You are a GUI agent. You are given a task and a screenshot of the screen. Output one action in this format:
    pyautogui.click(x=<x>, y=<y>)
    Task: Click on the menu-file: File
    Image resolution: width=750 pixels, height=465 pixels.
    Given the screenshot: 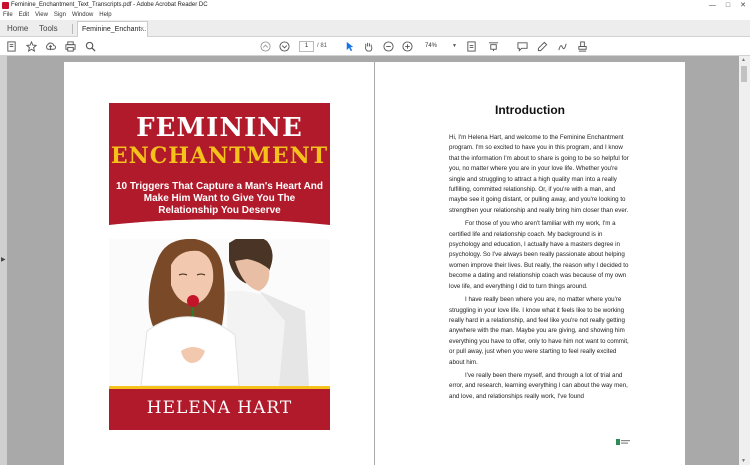 What is the action you would take?
    pyautogui.click(x=8, y=15)
    